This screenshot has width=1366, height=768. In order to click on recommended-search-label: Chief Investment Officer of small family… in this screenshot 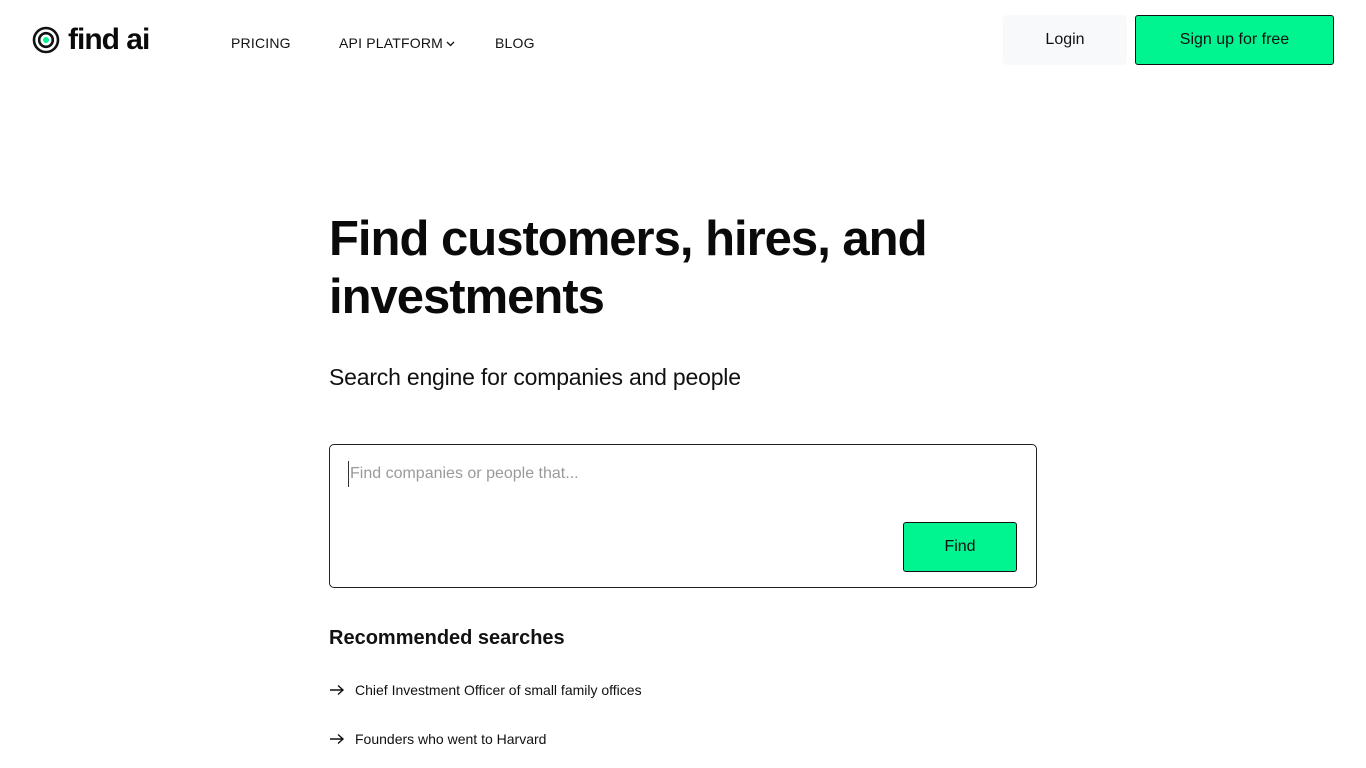, I will do `click(498, 690)`.